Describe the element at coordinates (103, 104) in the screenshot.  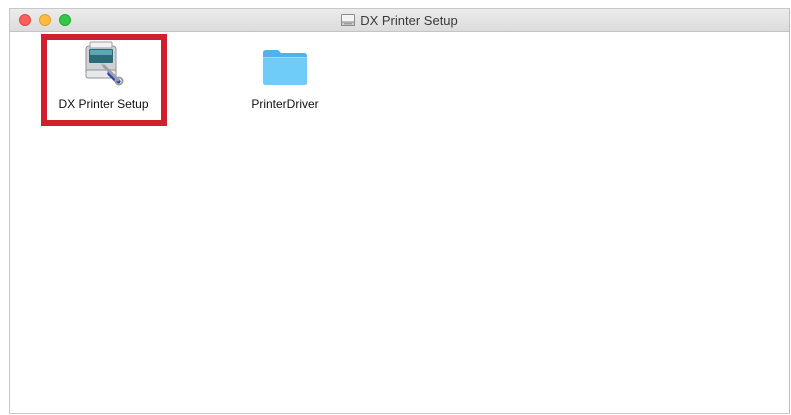
I see `file-label: DX Printer Setup` at that location.